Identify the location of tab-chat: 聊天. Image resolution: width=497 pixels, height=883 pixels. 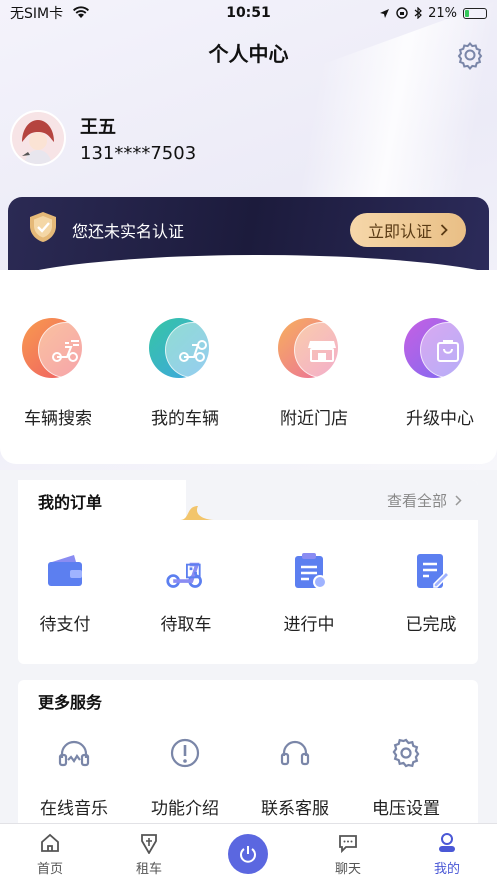
(348, 854).